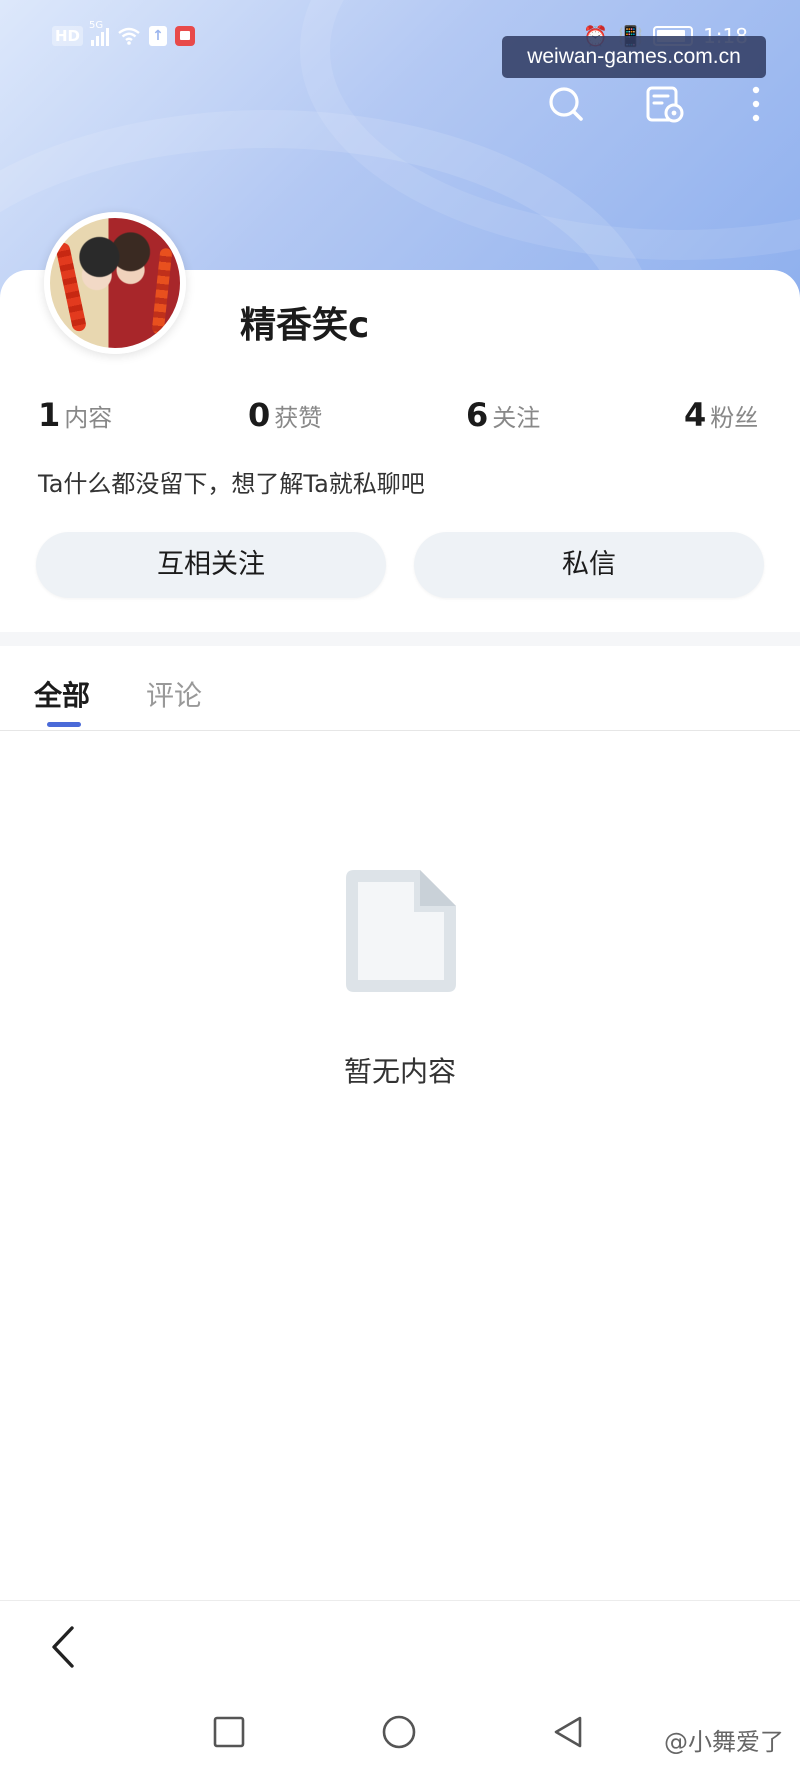  What do you see at coordinates (231, 484) in the screenshot?
I see `profile-bio: Ta什么都没留下，想了解Ta就私聊吧` at bounding box center [231, 484].